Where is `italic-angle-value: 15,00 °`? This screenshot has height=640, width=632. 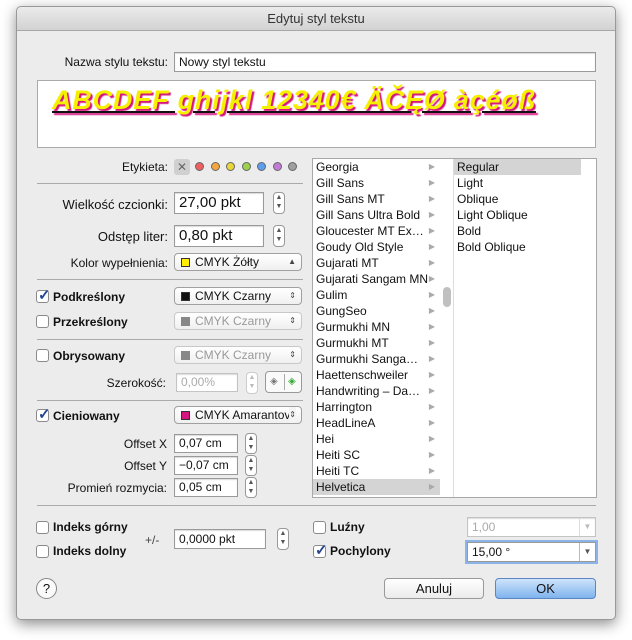 italic-angle-value: 15,00 ° is located at coordinates (491, 552).